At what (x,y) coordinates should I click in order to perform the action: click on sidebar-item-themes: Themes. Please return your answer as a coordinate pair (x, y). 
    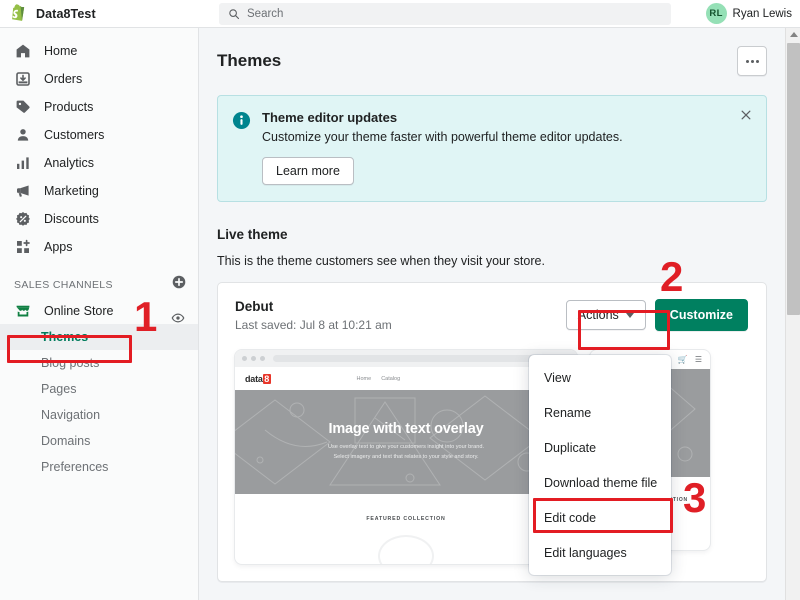
    Looking at the image, I should click on (99, 337).